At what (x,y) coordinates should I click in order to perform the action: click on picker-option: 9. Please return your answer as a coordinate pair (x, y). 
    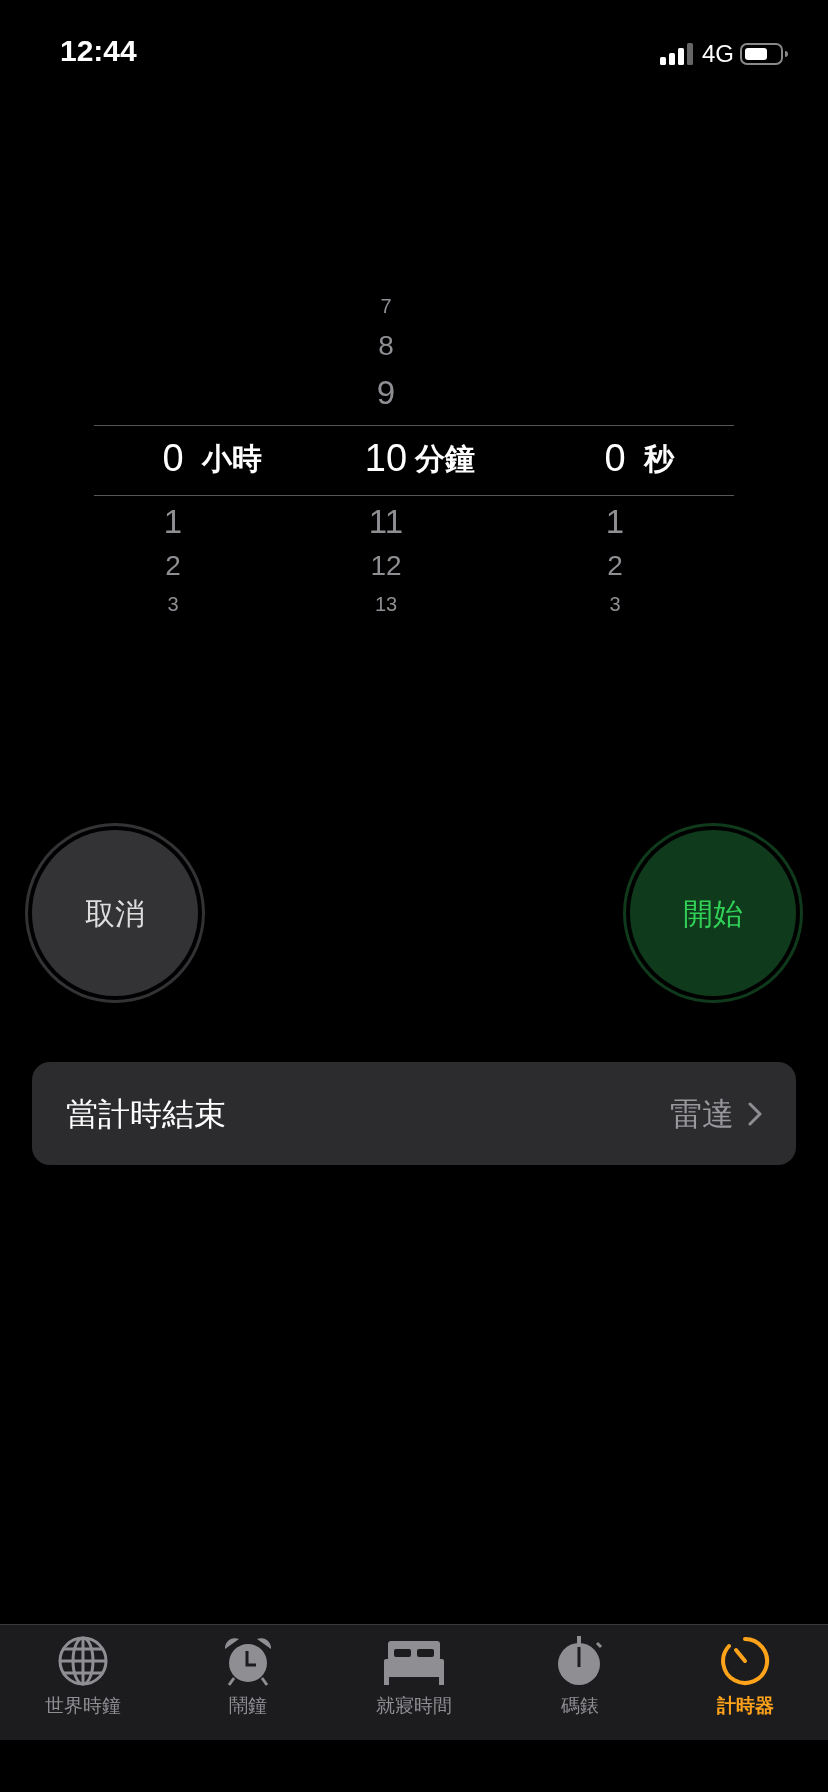
    Looking at the image, I should click on (386, 392).